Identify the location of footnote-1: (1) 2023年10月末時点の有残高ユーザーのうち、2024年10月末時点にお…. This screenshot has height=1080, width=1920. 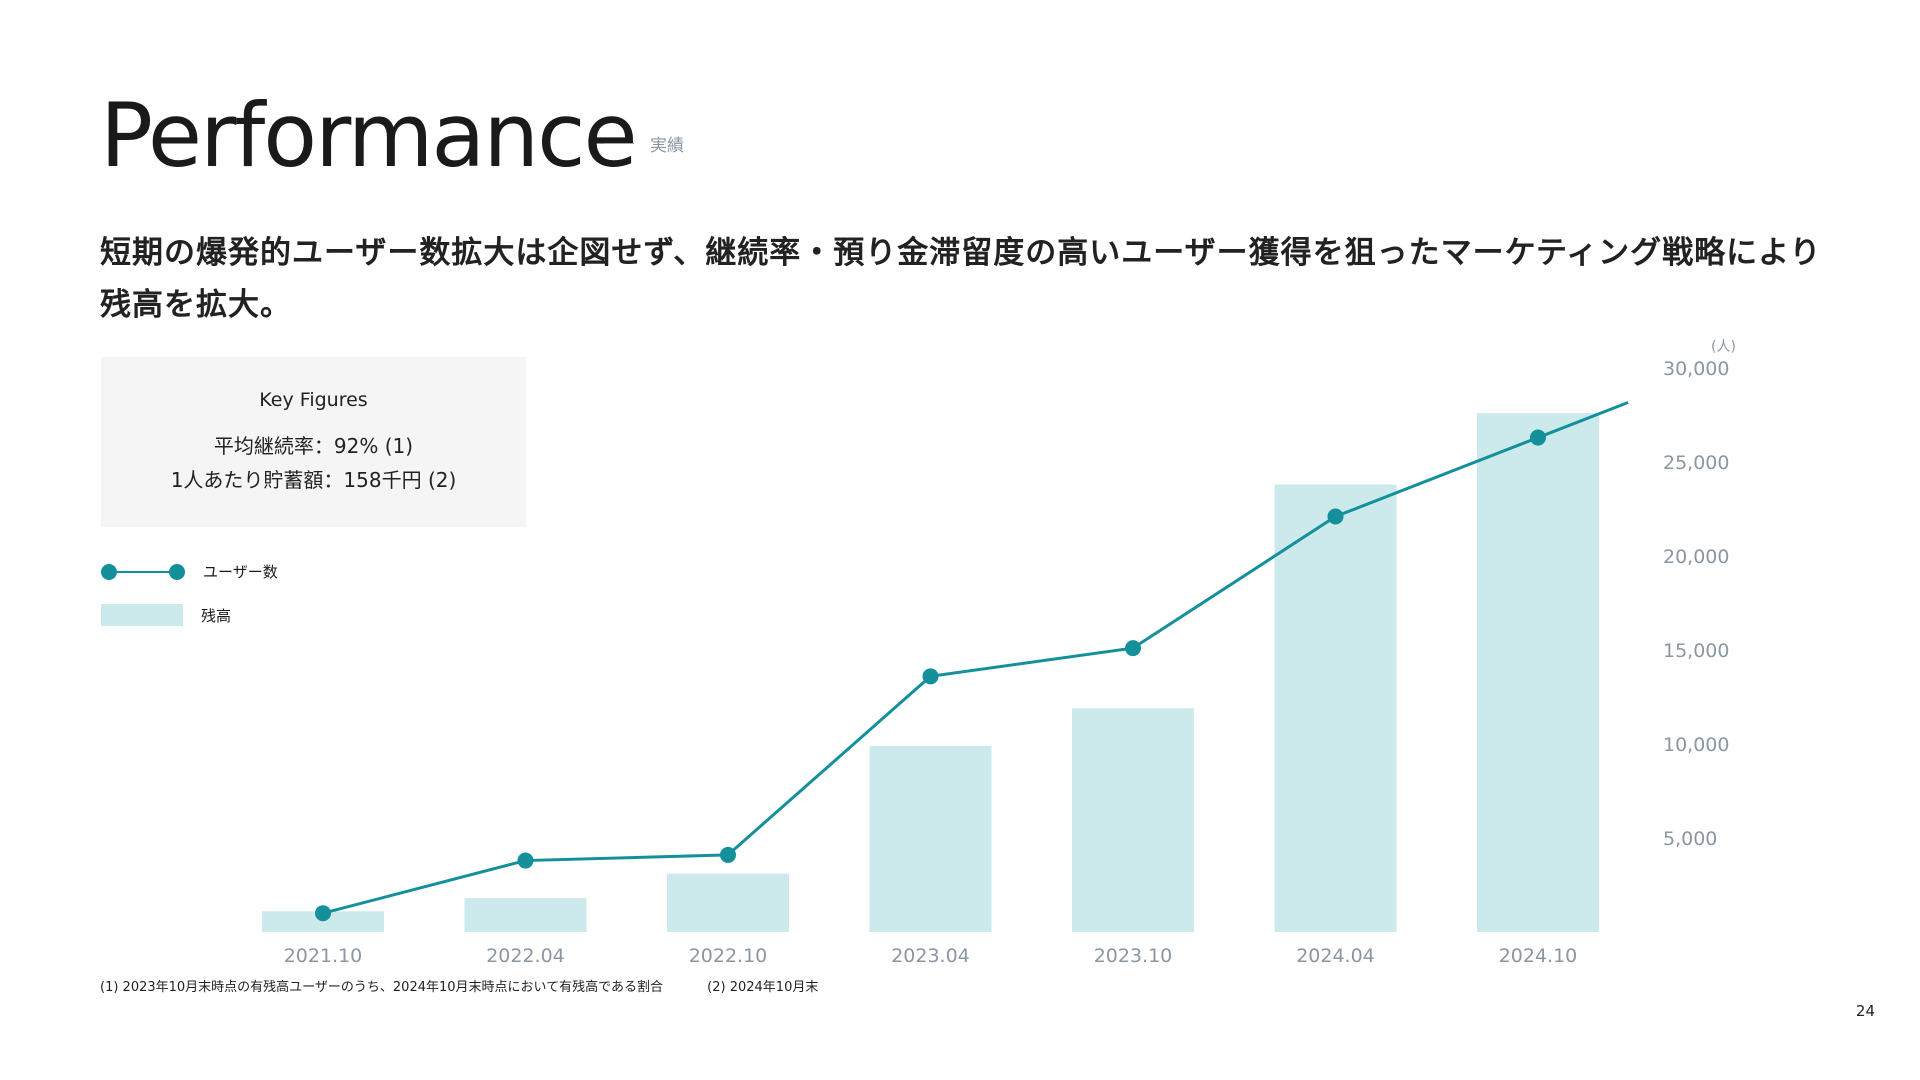
(382, 987).